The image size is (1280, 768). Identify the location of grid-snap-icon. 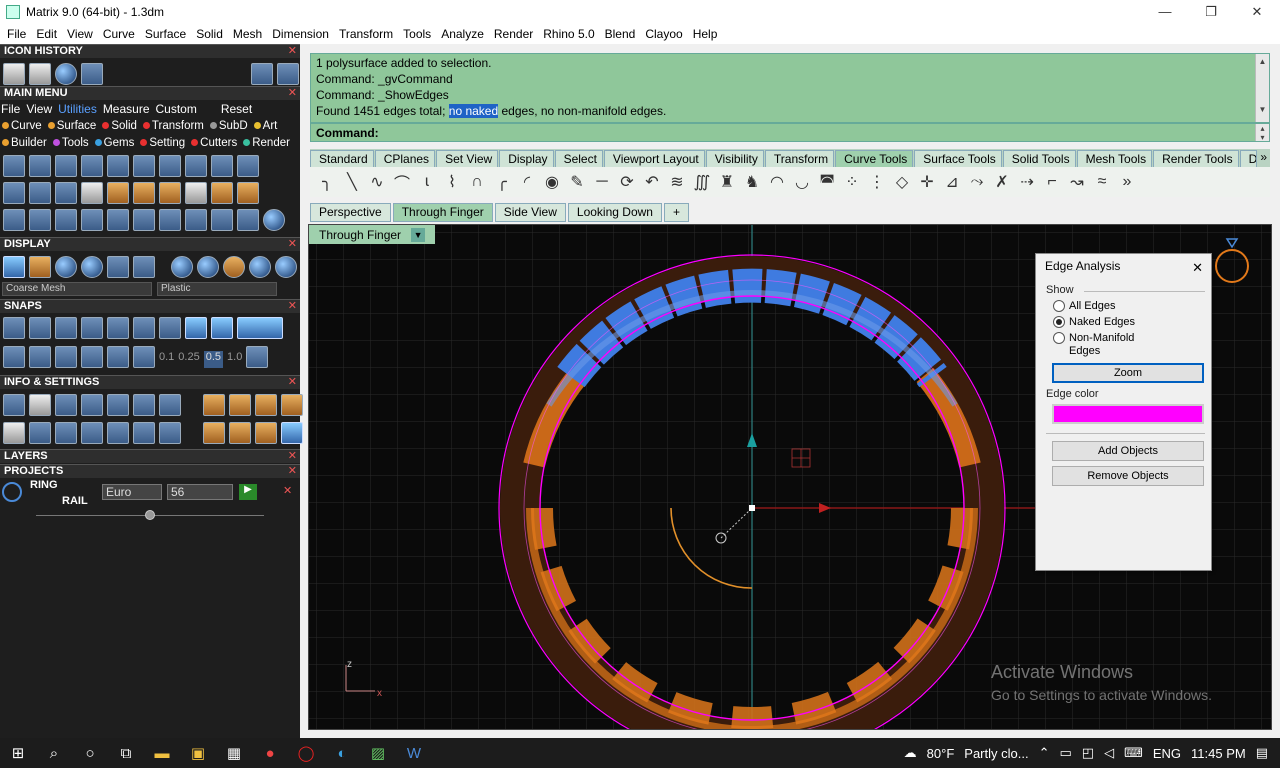
(14, 357).